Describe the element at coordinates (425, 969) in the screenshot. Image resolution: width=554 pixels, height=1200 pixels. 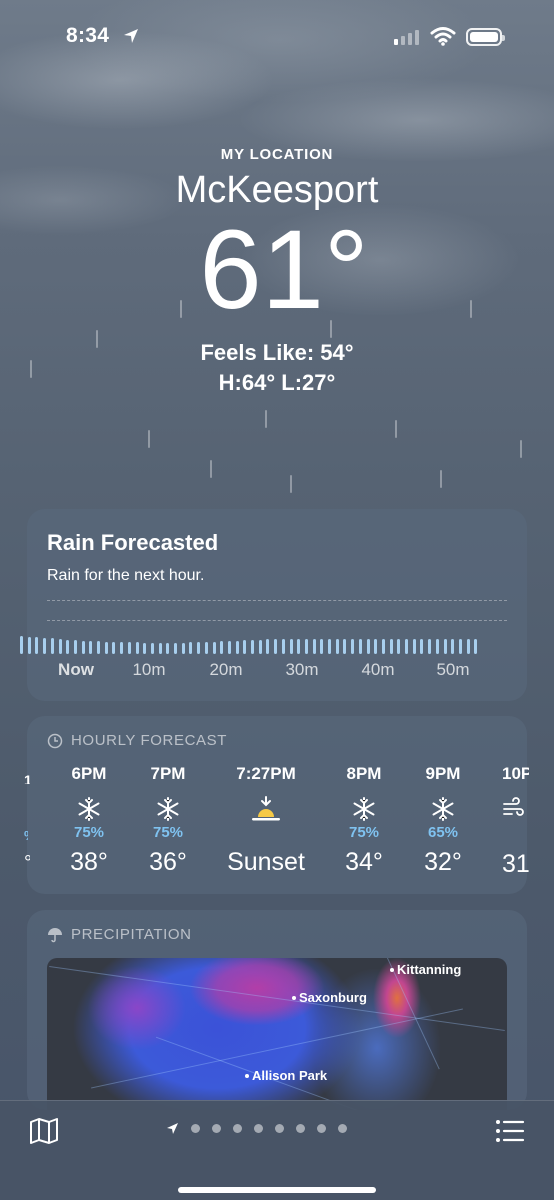
I see `map-place-label: Kittanning` at that location.